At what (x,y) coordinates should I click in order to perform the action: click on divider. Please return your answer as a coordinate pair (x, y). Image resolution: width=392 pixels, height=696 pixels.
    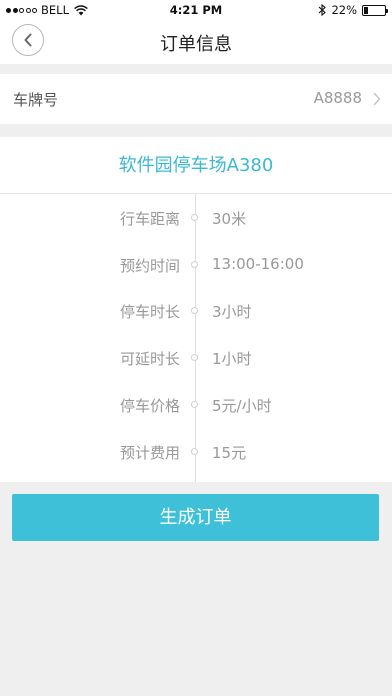
    Looking at the image, I should click on (196, 193).